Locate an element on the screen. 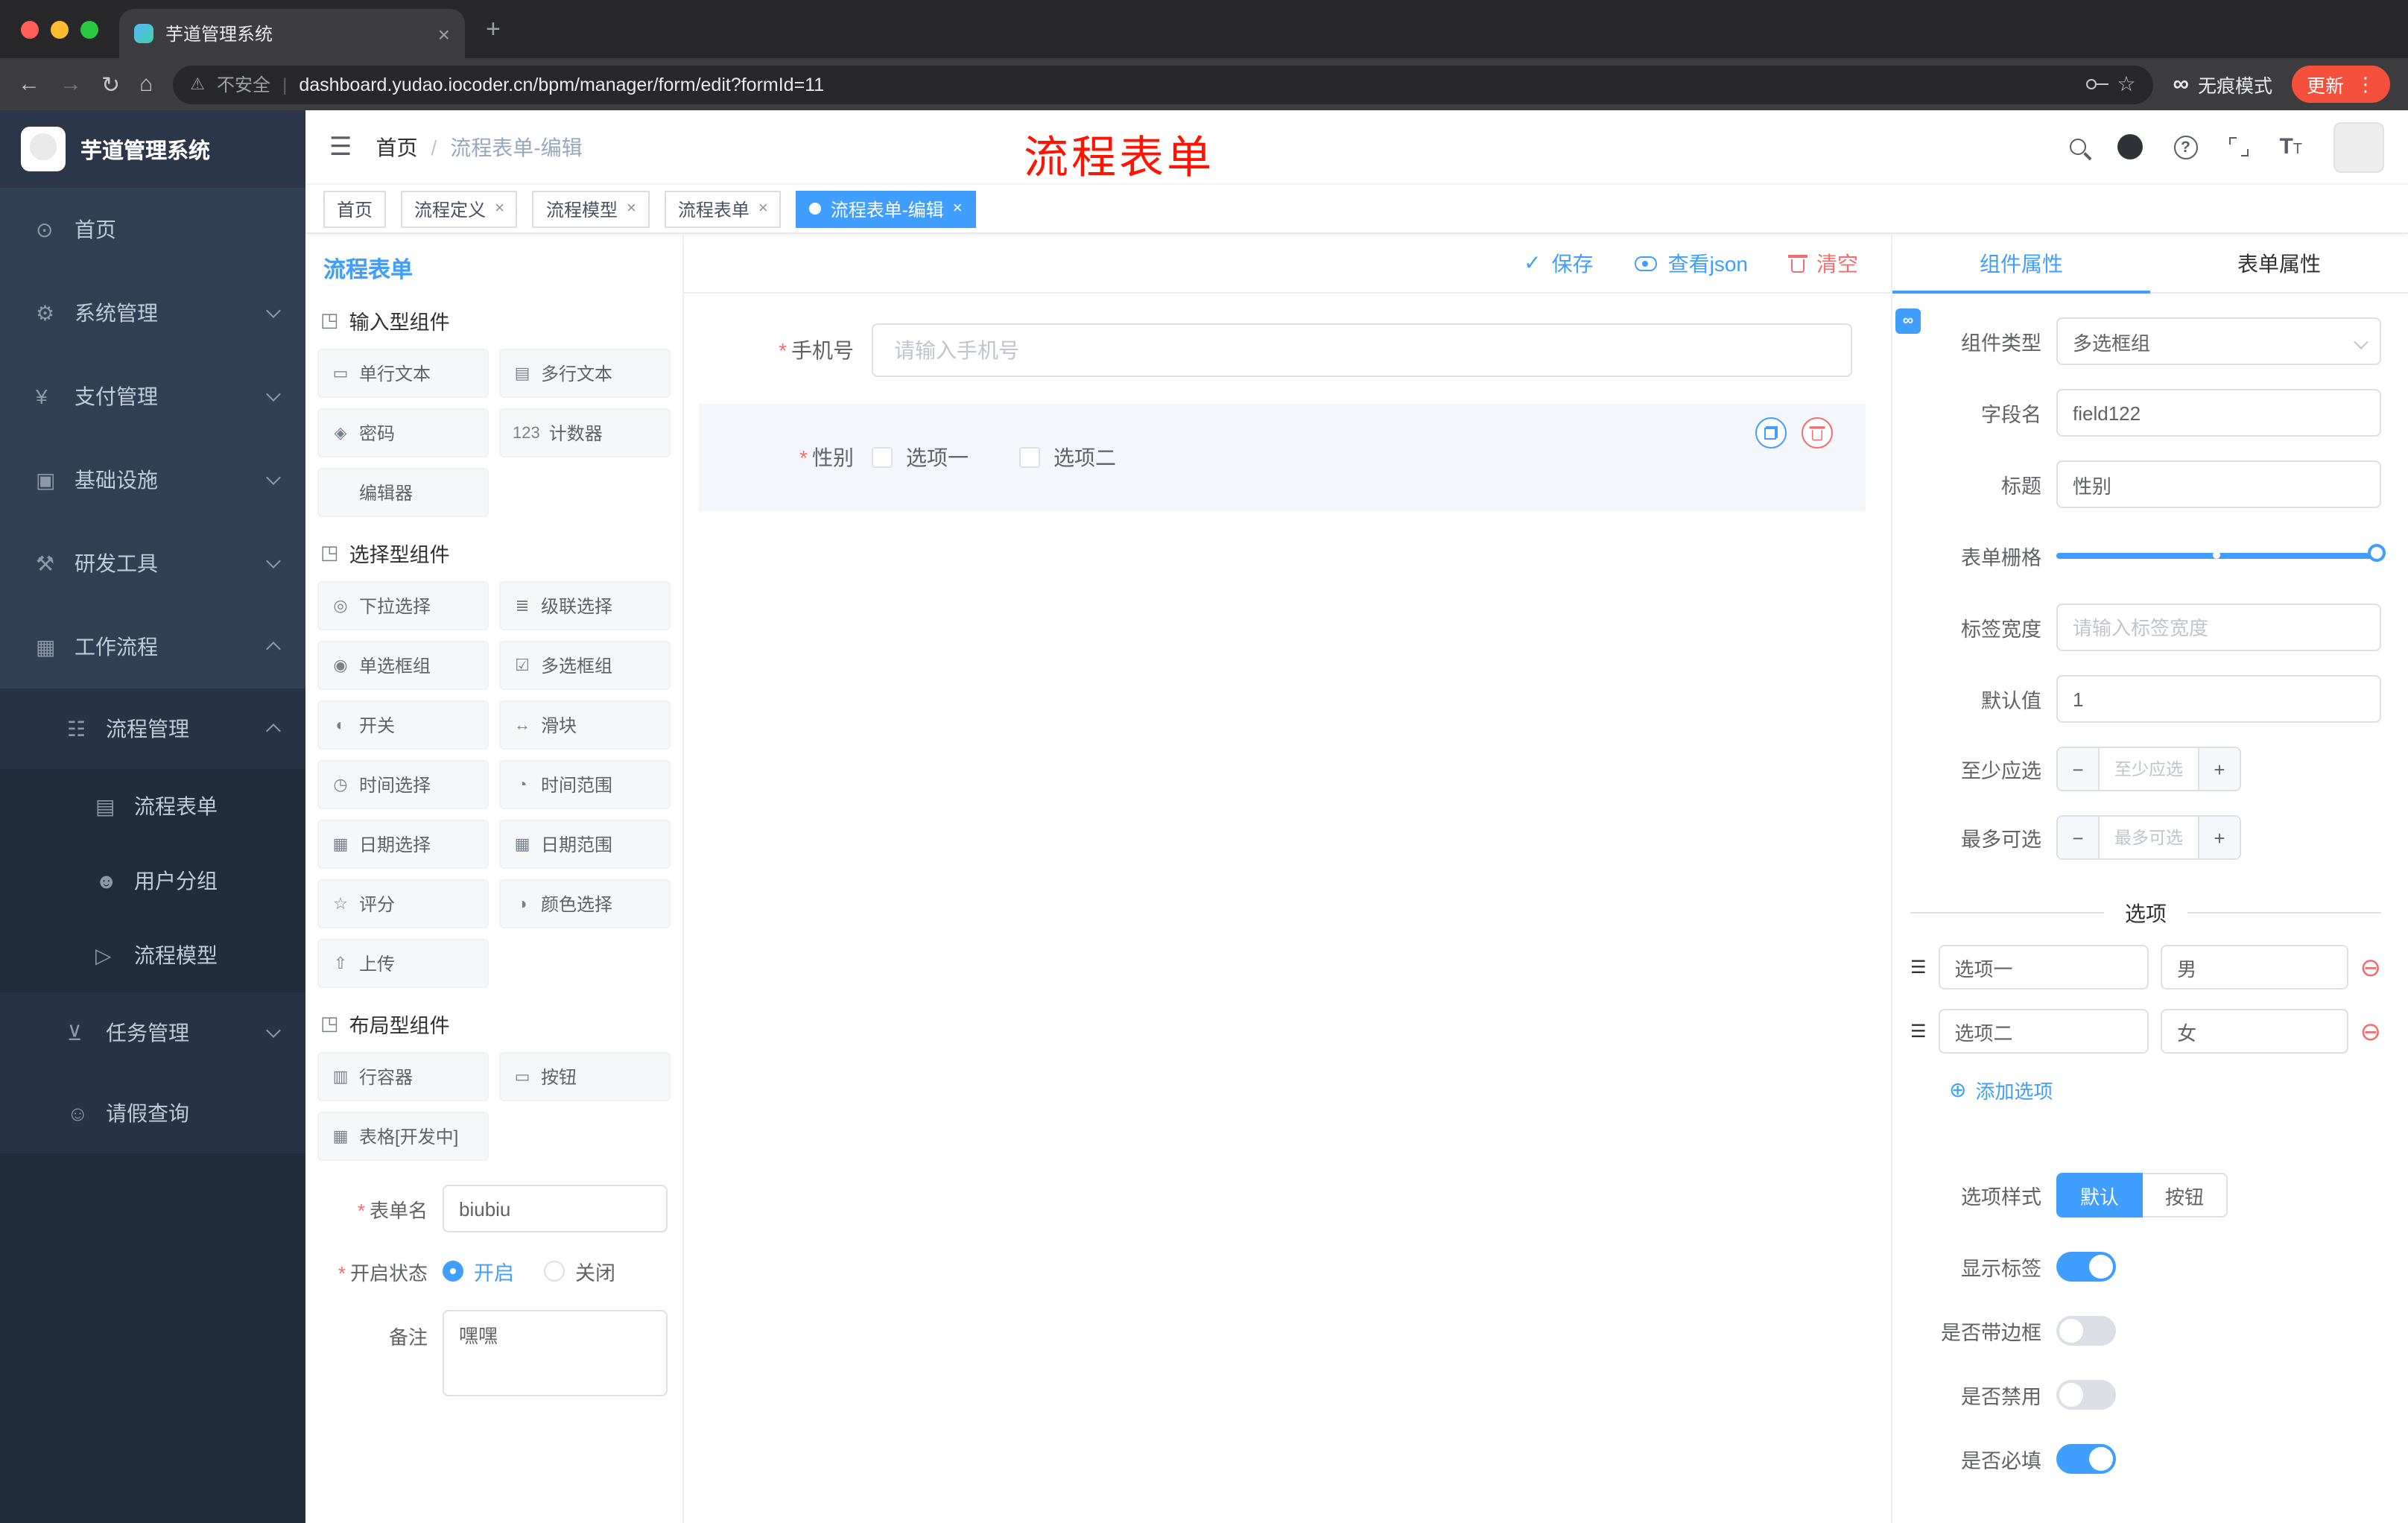  show-label-toggle is located at coordinates (2086, 1267).